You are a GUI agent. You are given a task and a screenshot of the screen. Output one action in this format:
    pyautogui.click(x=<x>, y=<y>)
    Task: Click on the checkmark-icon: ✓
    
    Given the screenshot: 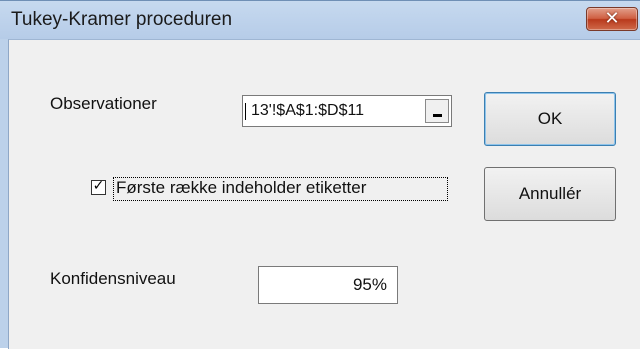 What is the action you would take?
    pyautogui.click(x=98, y=186)
    